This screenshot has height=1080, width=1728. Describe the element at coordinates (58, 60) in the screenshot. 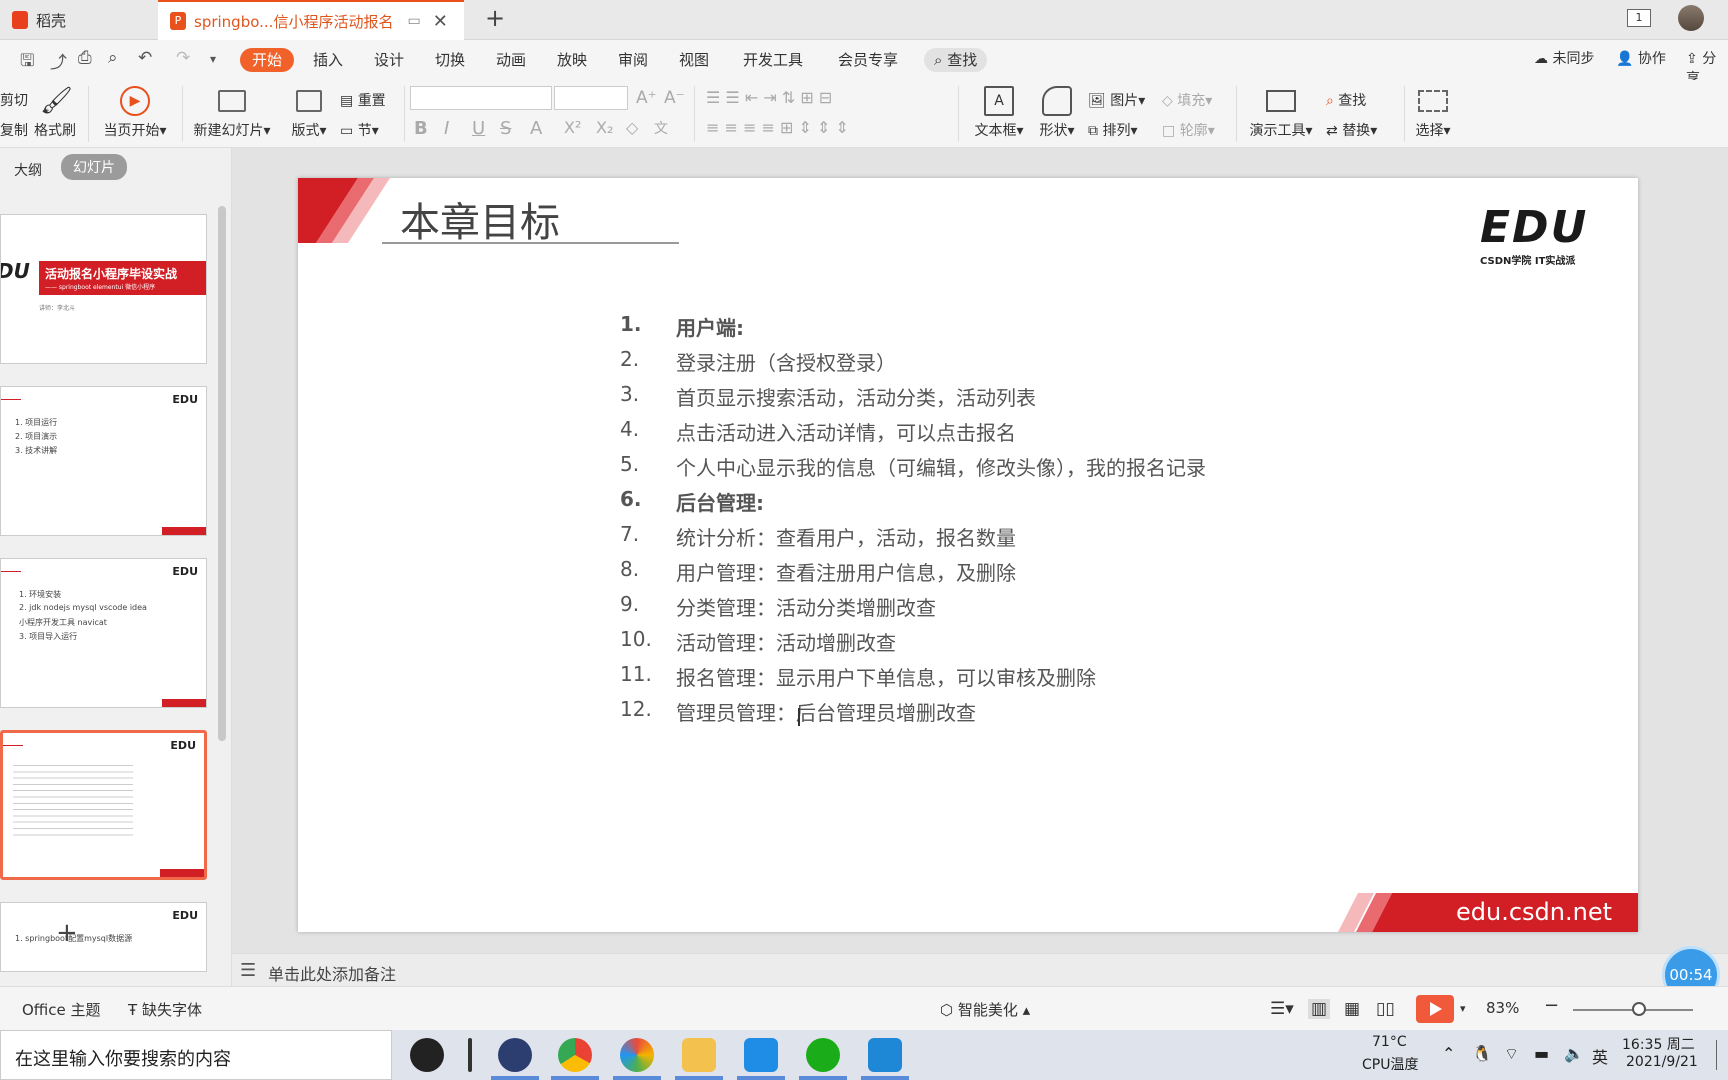

I see `cloud-icon: ⤴` at that location.